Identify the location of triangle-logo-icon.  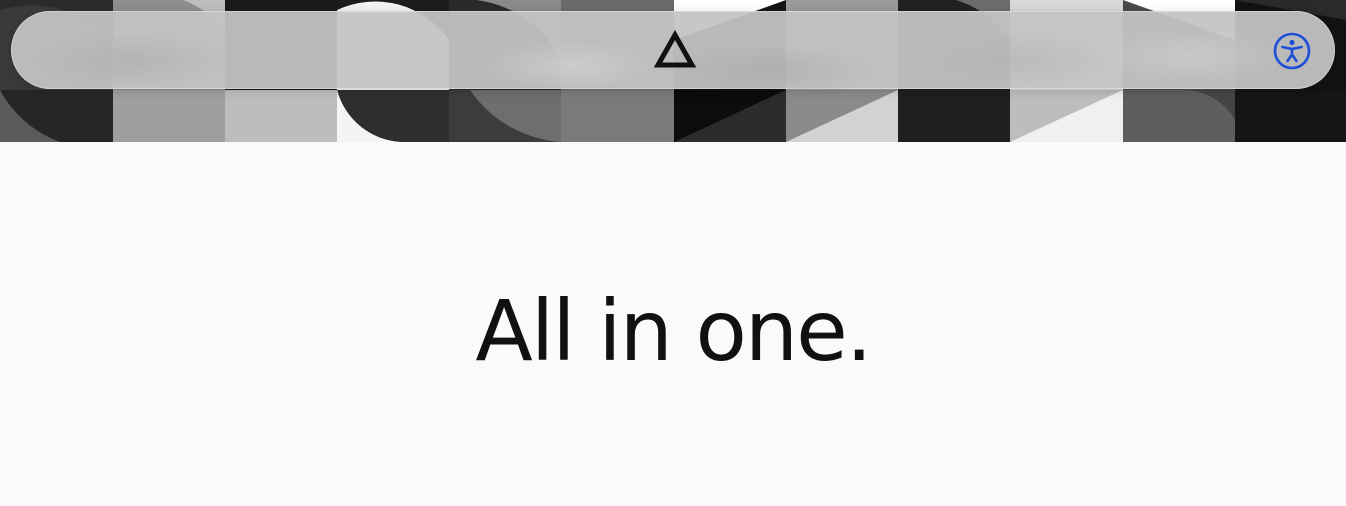
(675, 51).